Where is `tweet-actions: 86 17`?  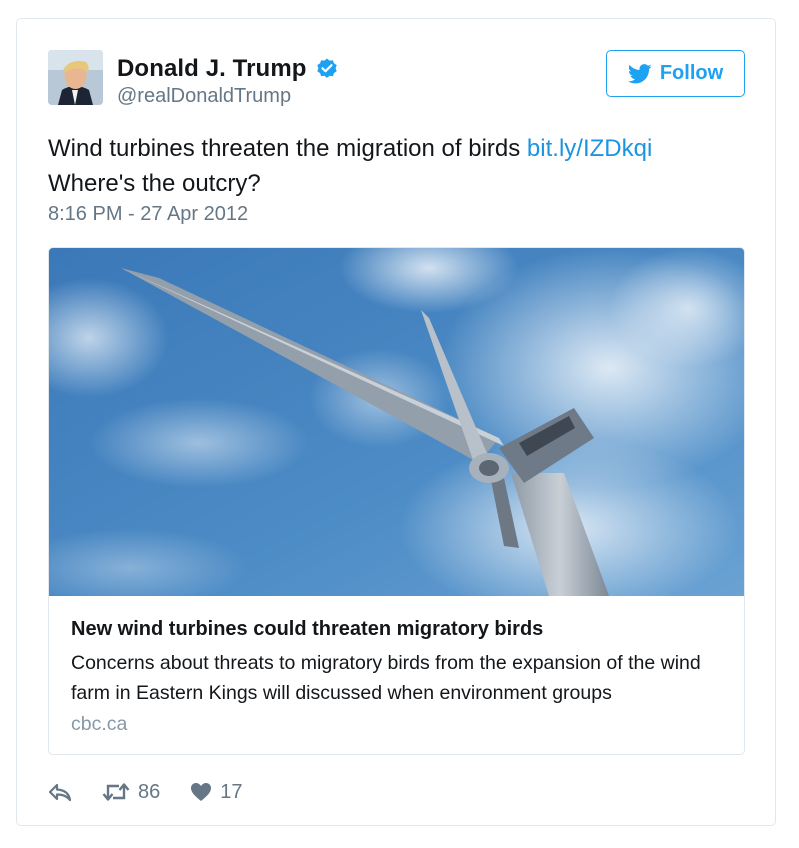 tweet-actions: 86 17 is located at coordinates (145, 792).